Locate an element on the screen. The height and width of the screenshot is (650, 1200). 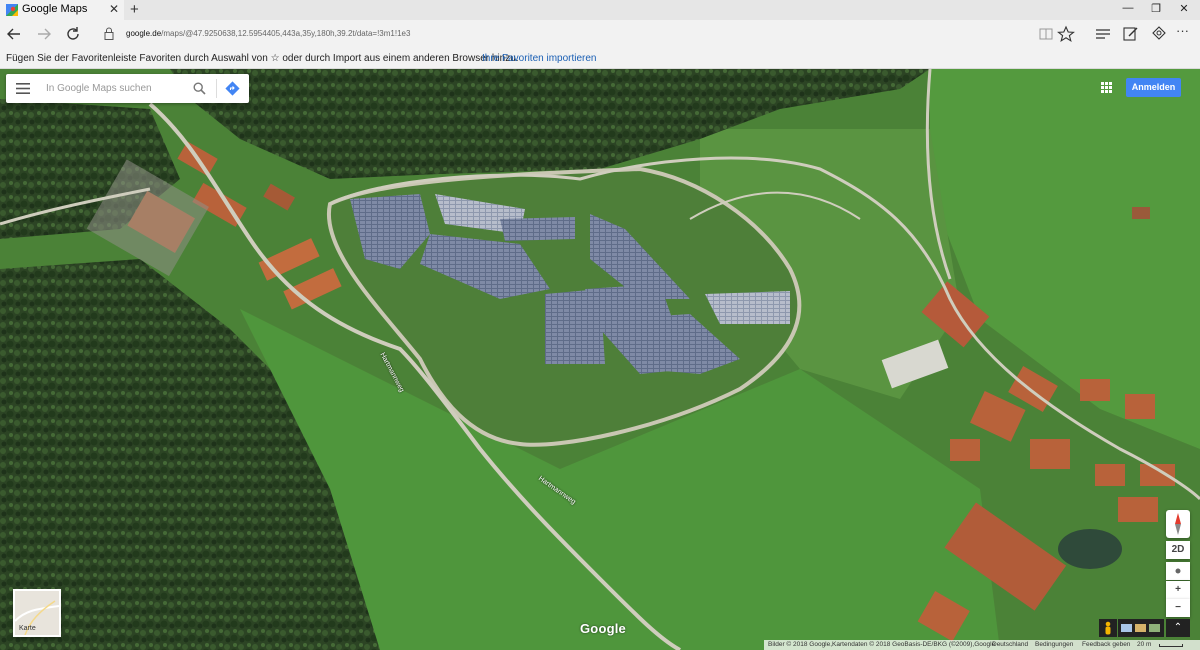
zoom-in-button: + is located at coordinates (1178, 590).